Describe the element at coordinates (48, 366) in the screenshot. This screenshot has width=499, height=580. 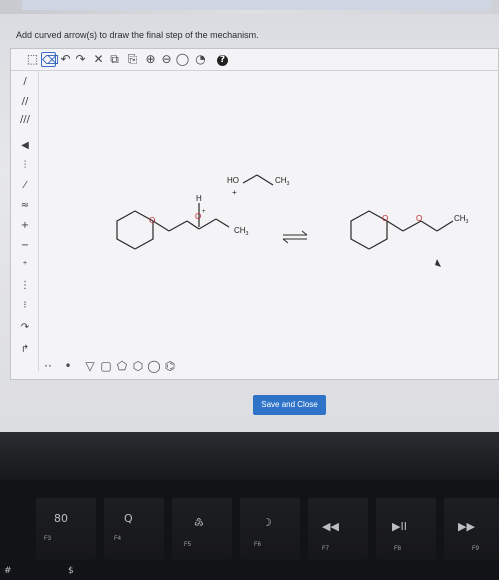
I see `dots-icon: ··` at that location.